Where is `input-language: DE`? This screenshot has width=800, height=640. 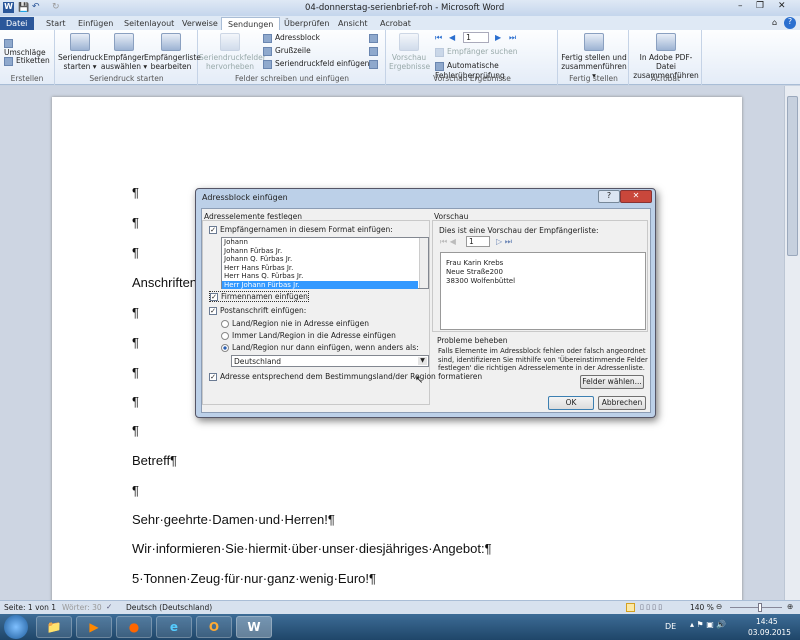 input-language: DE is located at coordinates (670, 626).